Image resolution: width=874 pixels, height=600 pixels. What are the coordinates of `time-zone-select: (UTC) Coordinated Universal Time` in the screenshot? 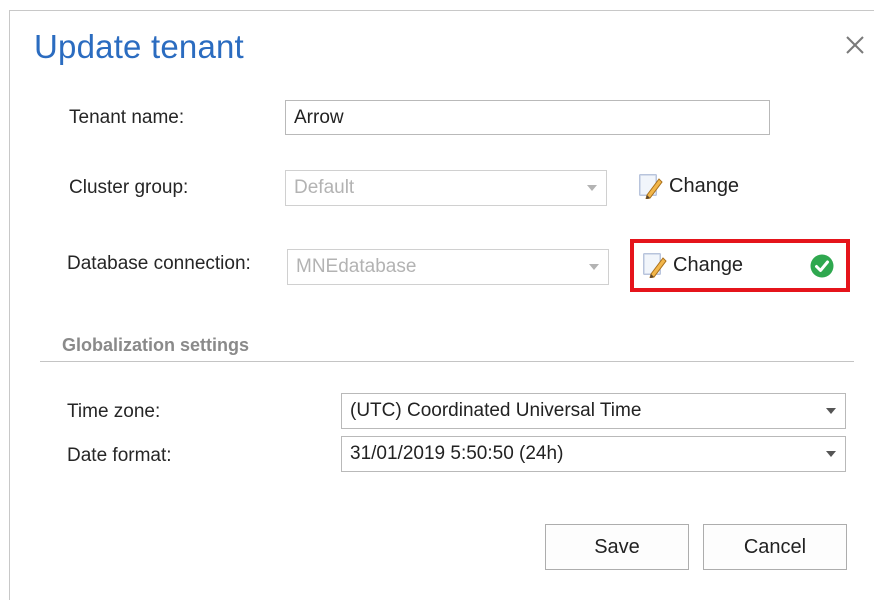 It's located at (593, 411).